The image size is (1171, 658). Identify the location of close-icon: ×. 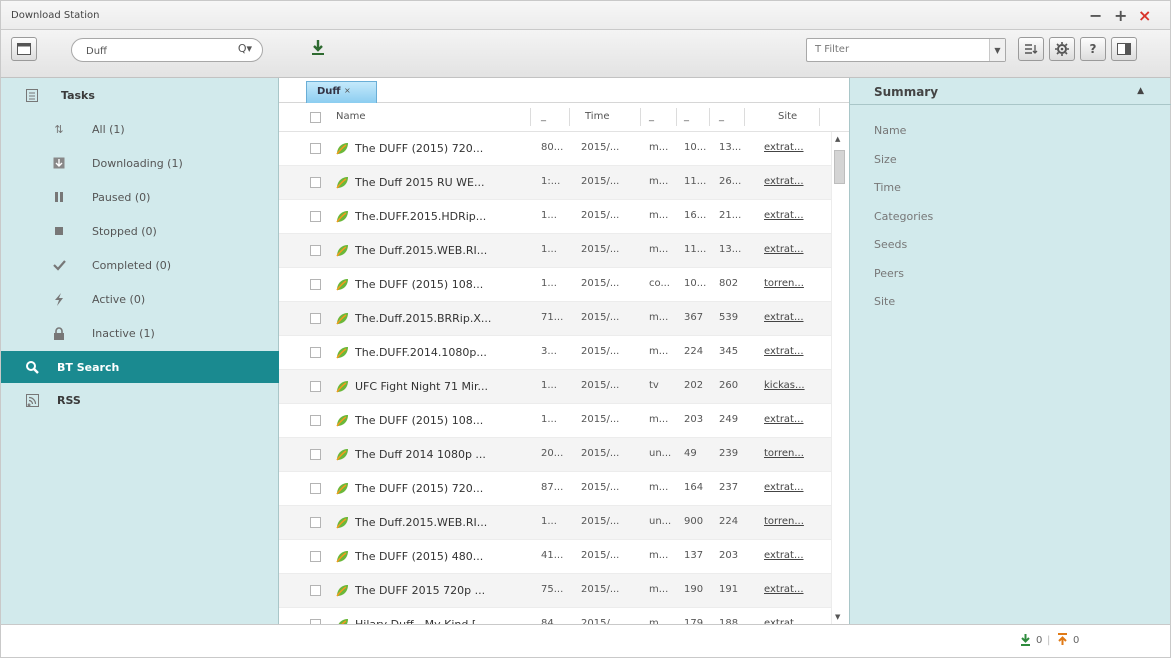
(347, 90).